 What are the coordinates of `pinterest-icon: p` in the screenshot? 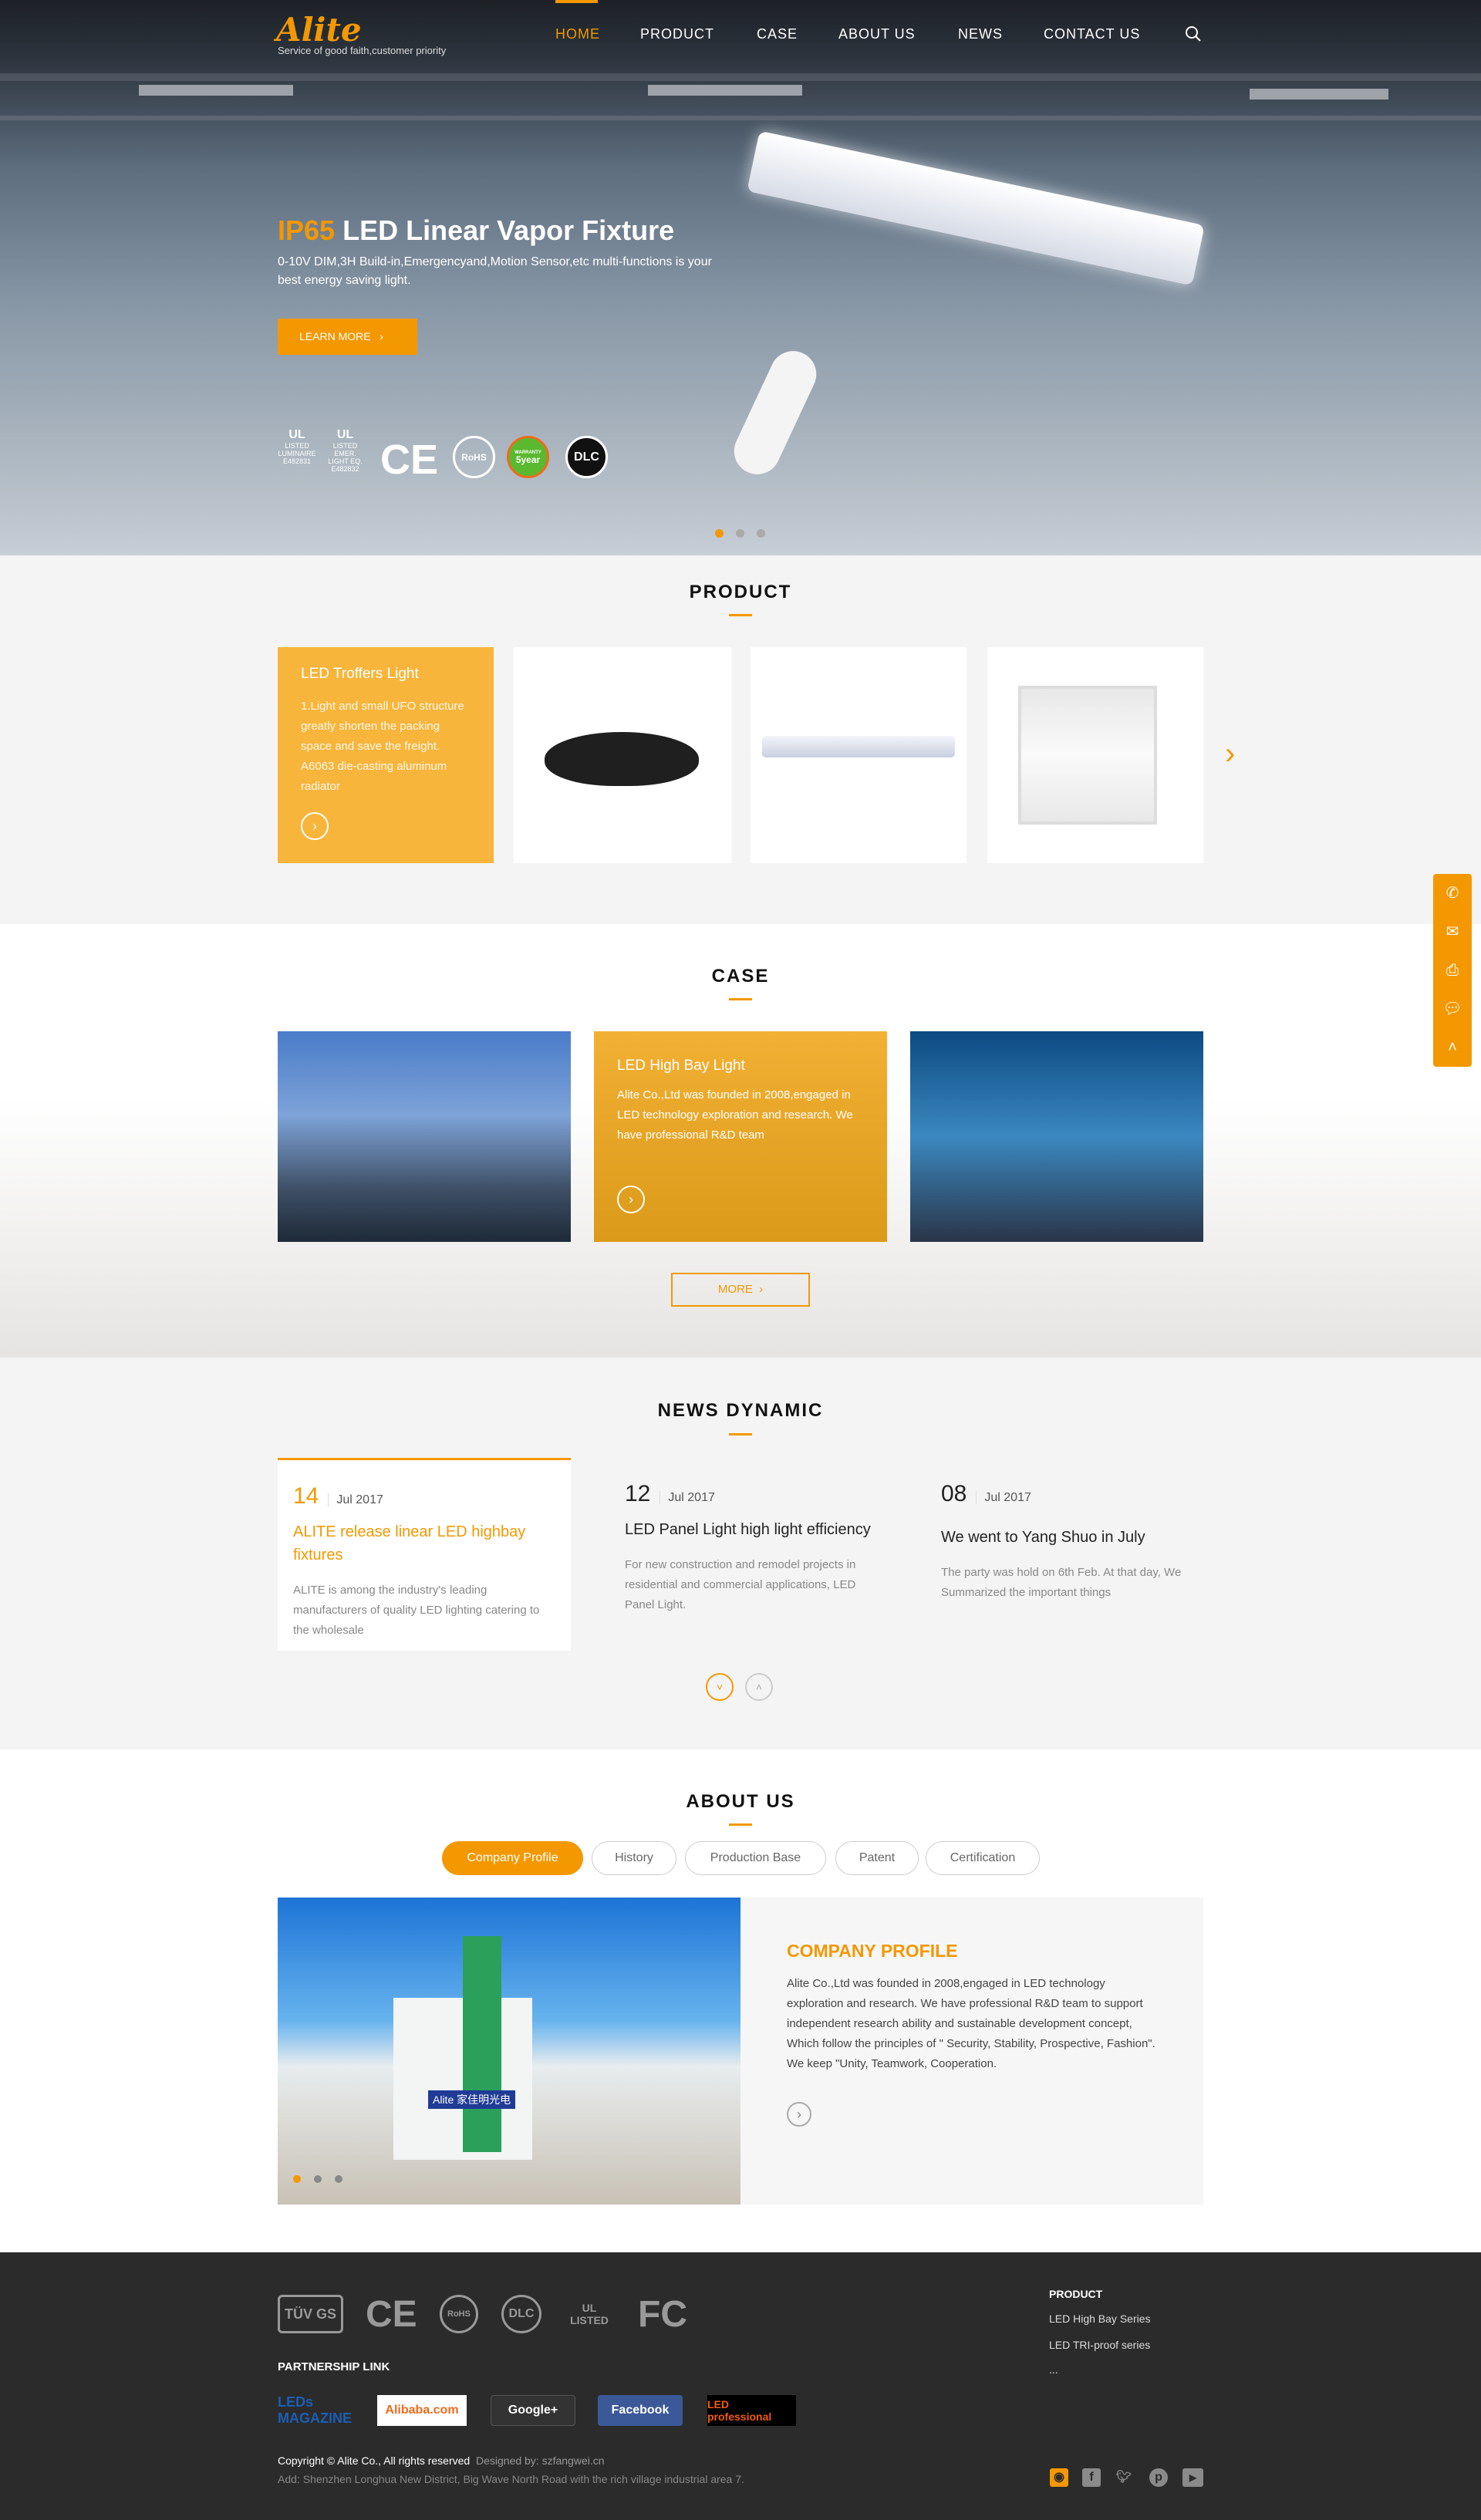 It's located at (1158, 2477).